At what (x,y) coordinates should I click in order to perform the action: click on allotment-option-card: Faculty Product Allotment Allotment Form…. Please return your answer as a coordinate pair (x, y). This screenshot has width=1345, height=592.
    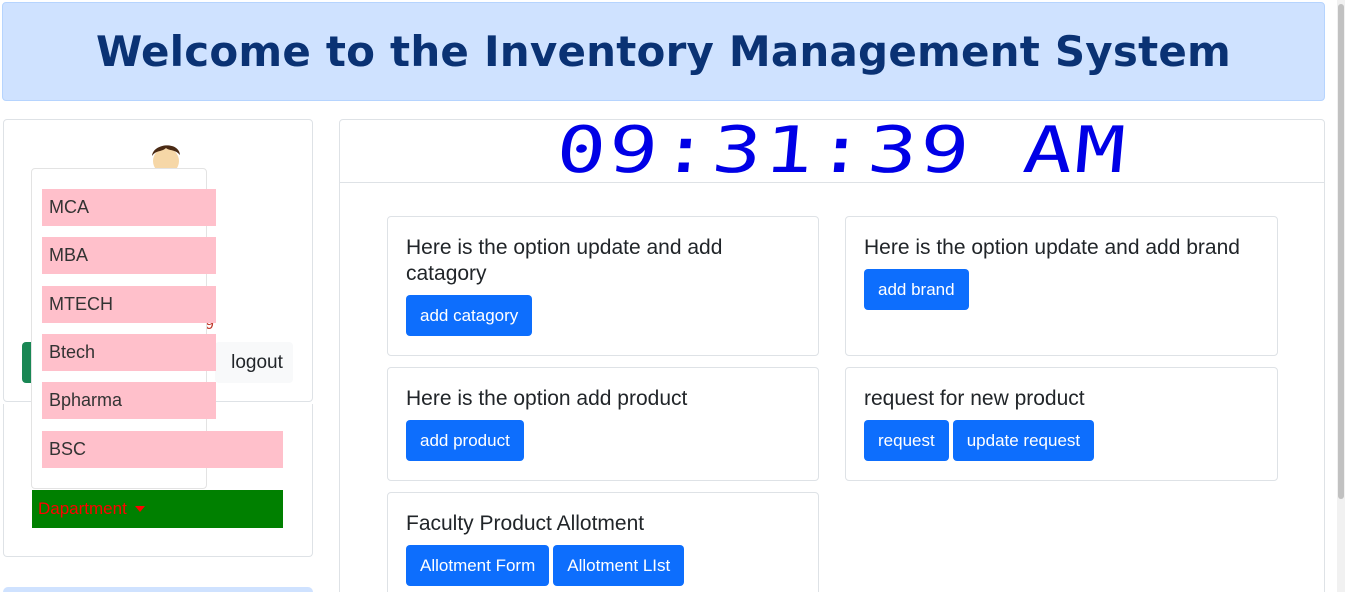
    Looking at the image, I should click on (603, 542).